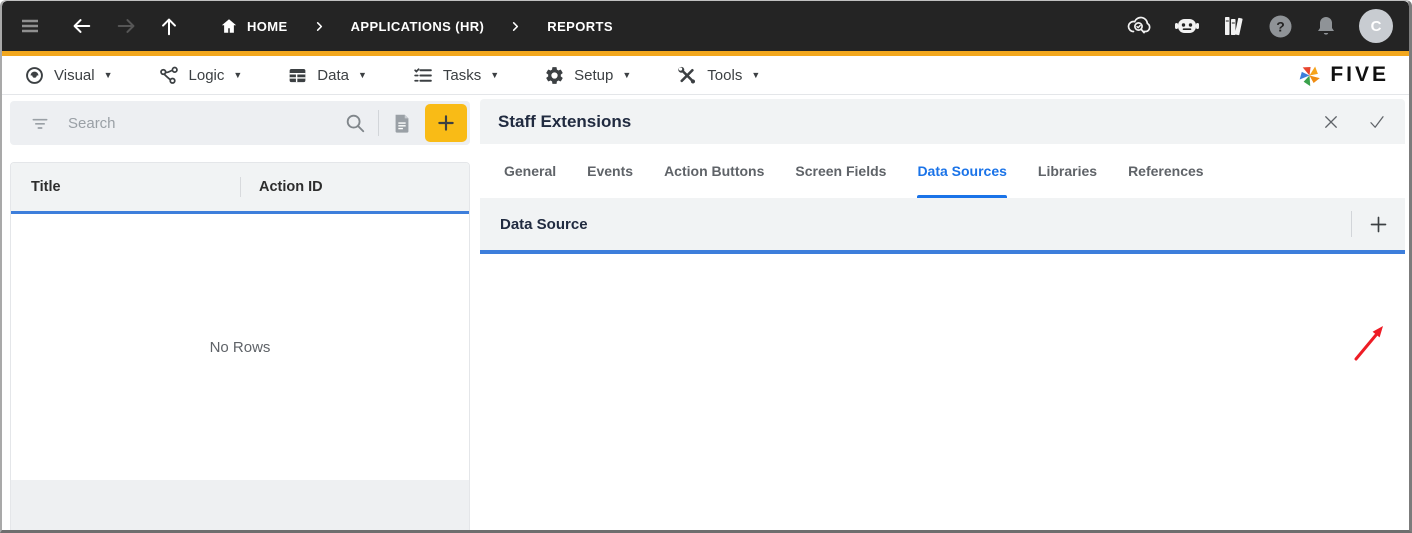  I want to click on form-title: Staff Extensions, so click(565, 121).